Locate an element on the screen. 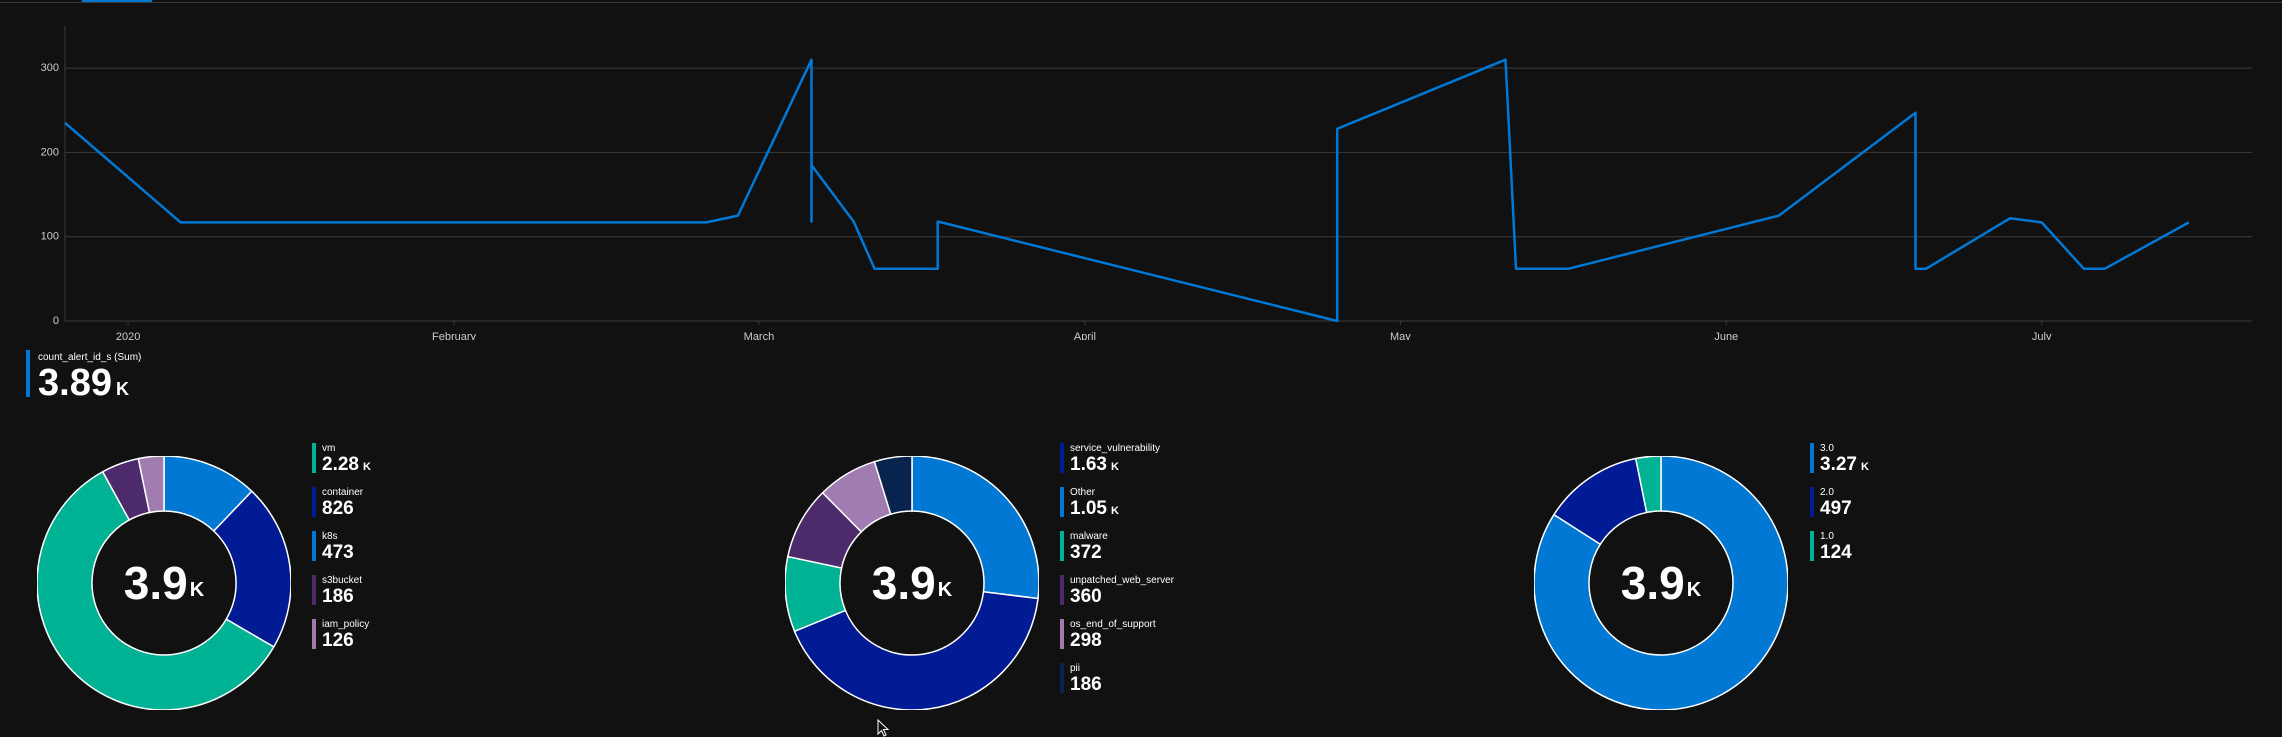 This screenshot has height=737, width=2282. donut-slice-Other is located at coordinates (975, 528).